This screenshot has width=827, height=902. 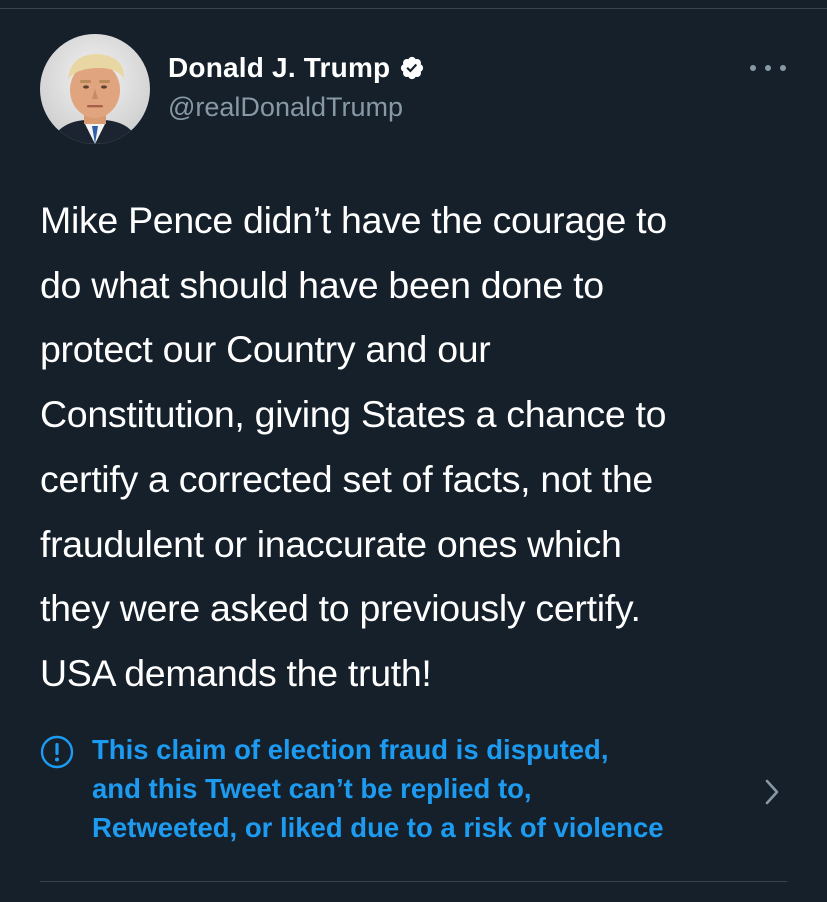 I want to click on more-options-icon, so click(x=768, y=68).